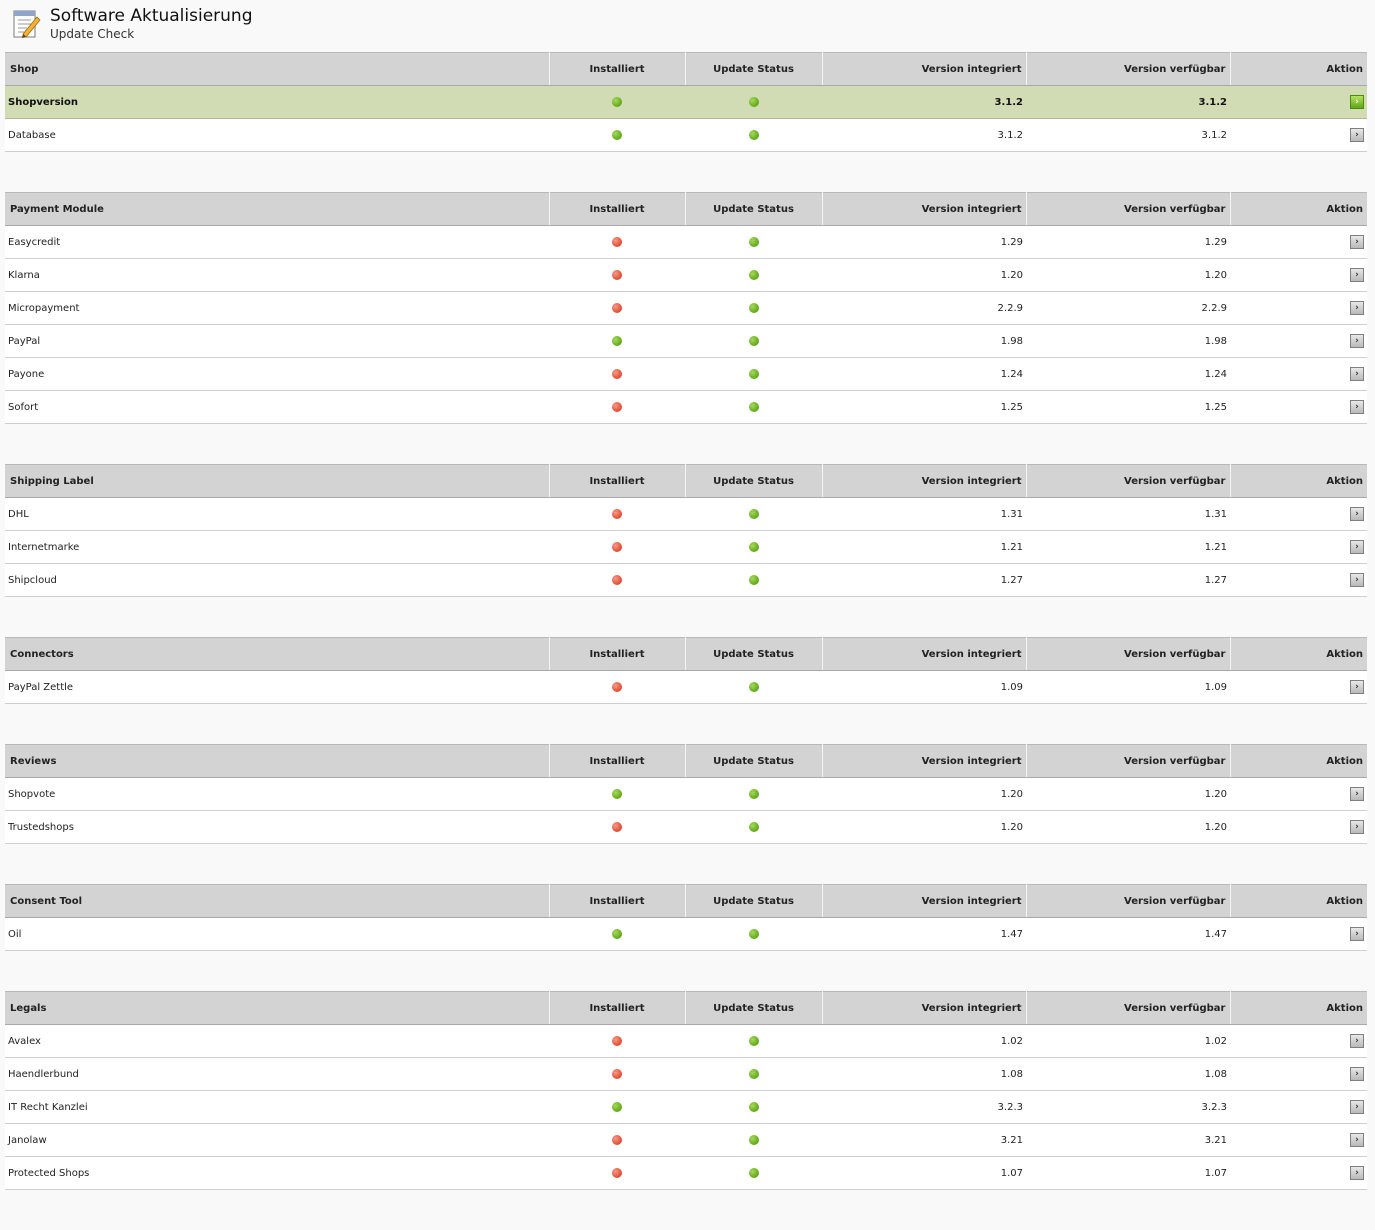 The width and height of the screenshot is (1375, 1230). I want to click on version-available: 1.08, so click(1128, 1074).